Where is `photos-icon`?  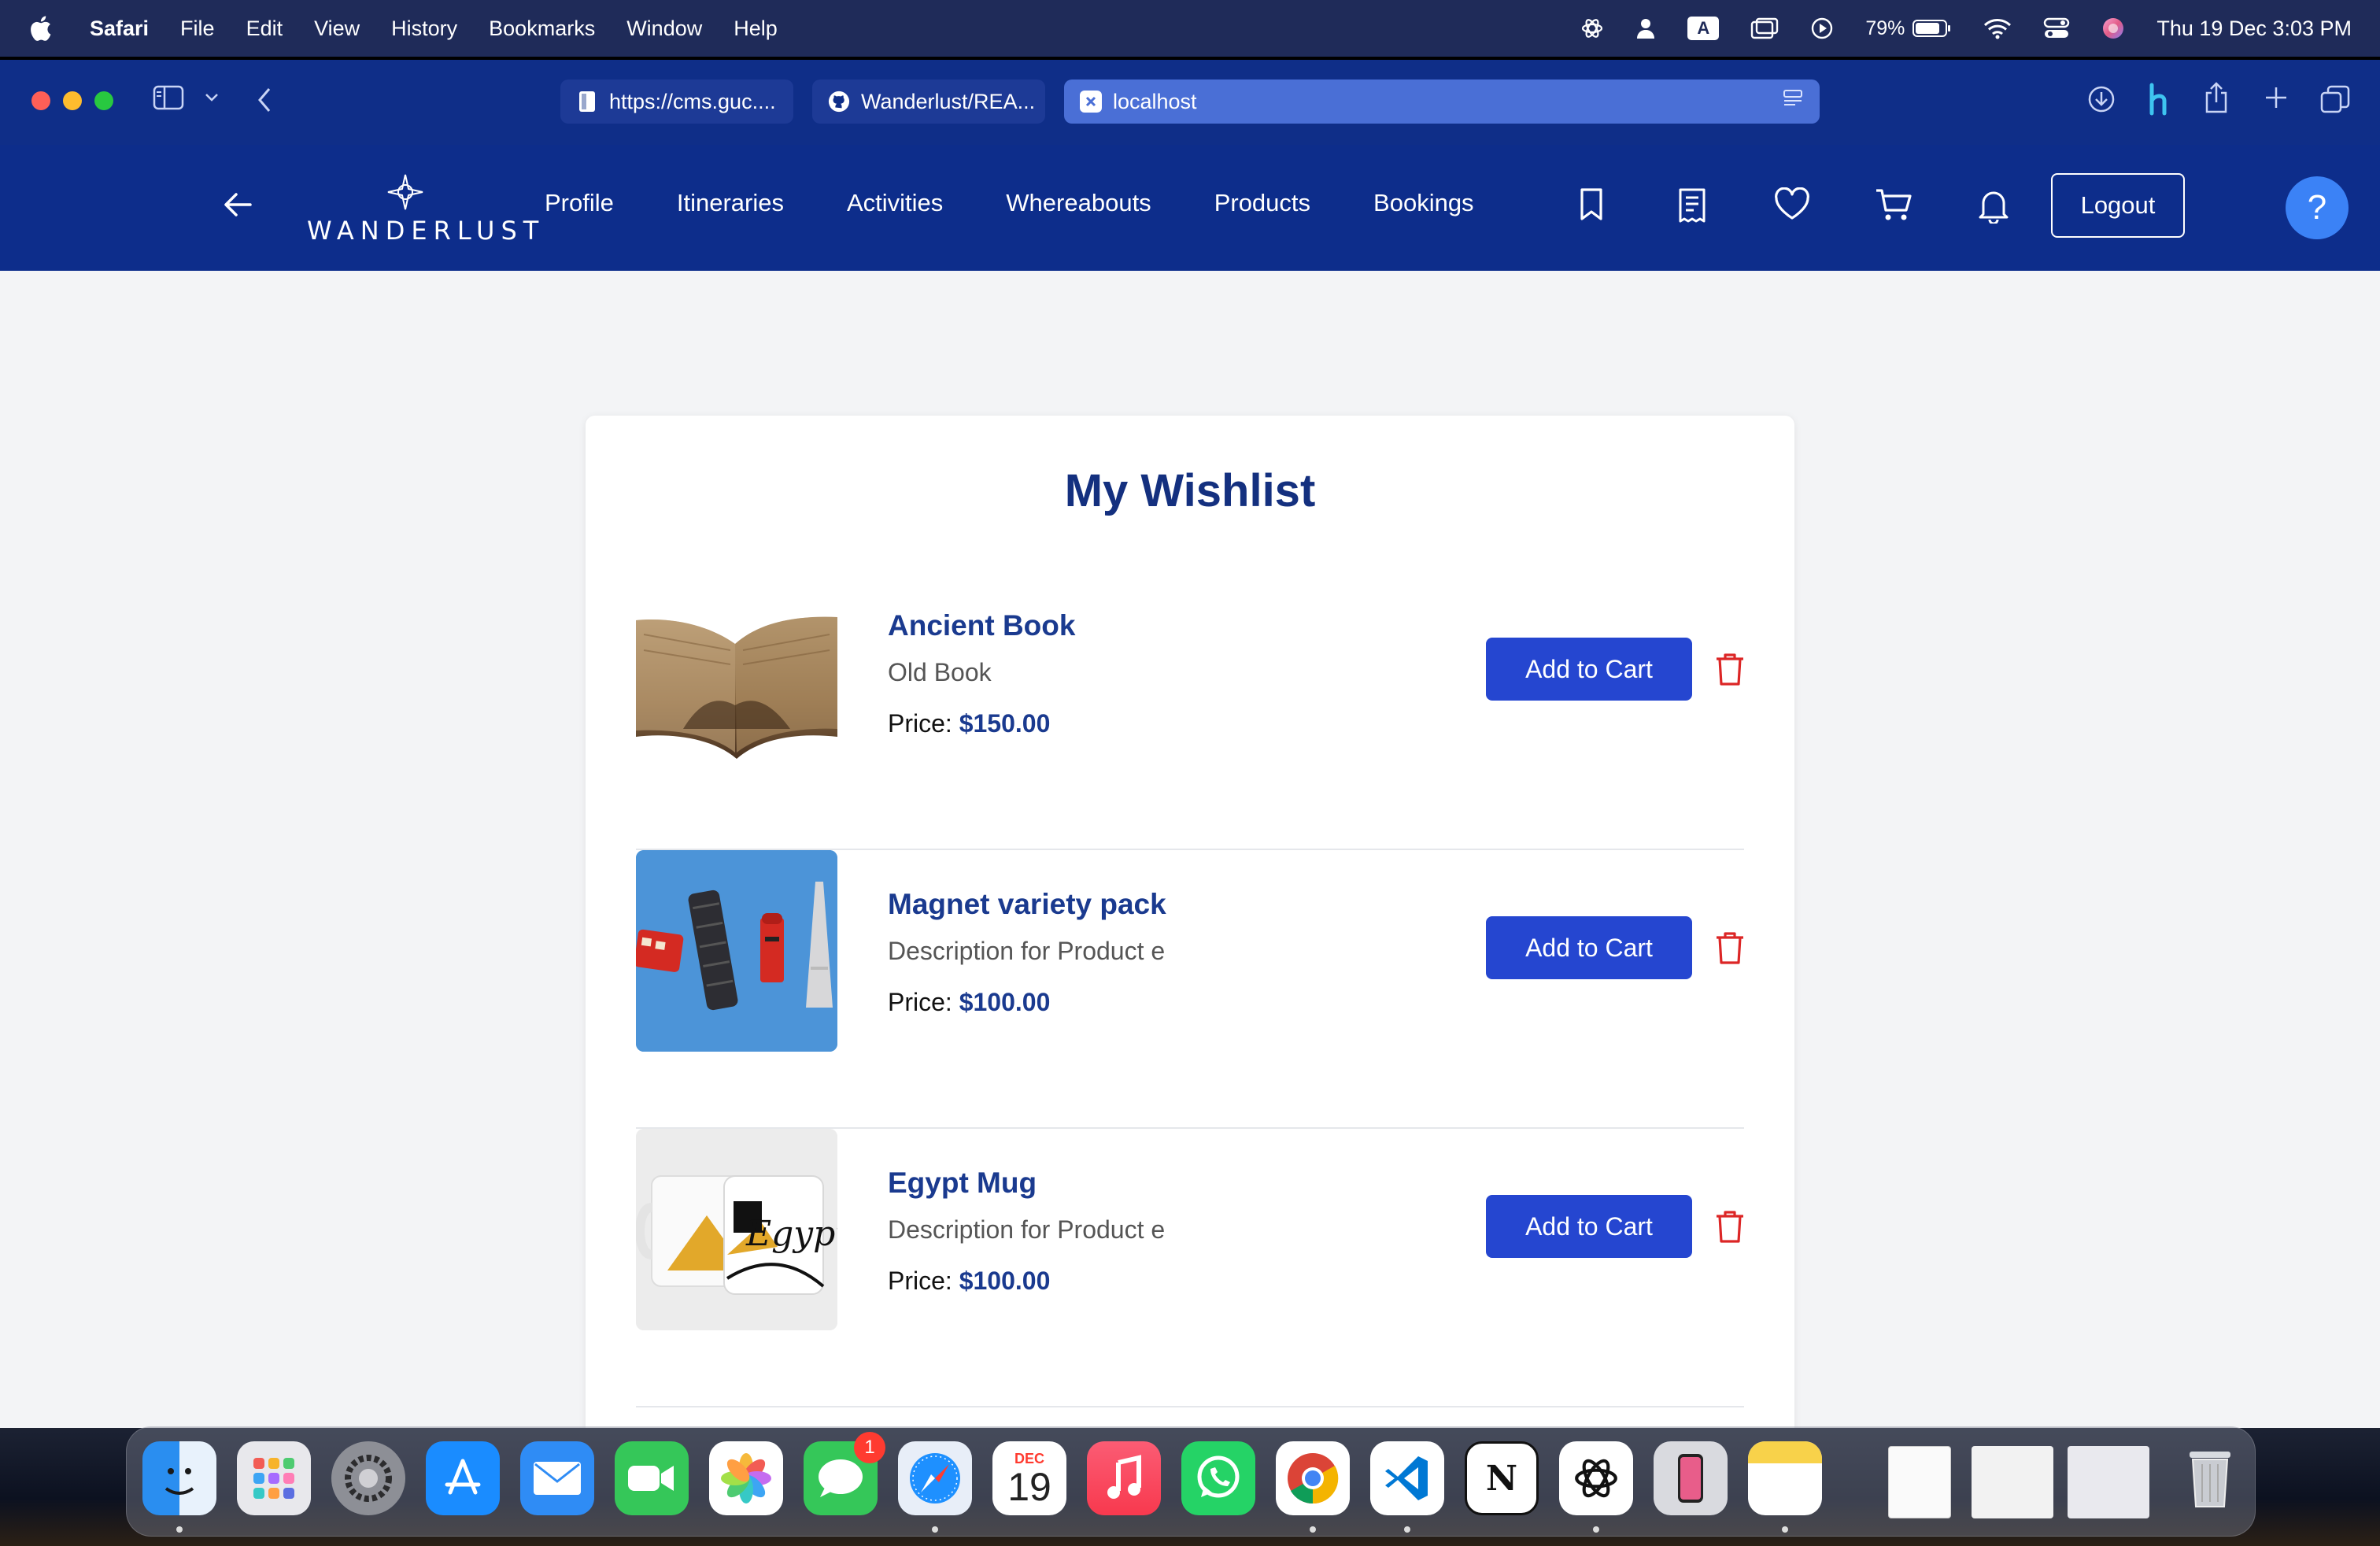
photos-icon is located at coordinates (746, 1478).